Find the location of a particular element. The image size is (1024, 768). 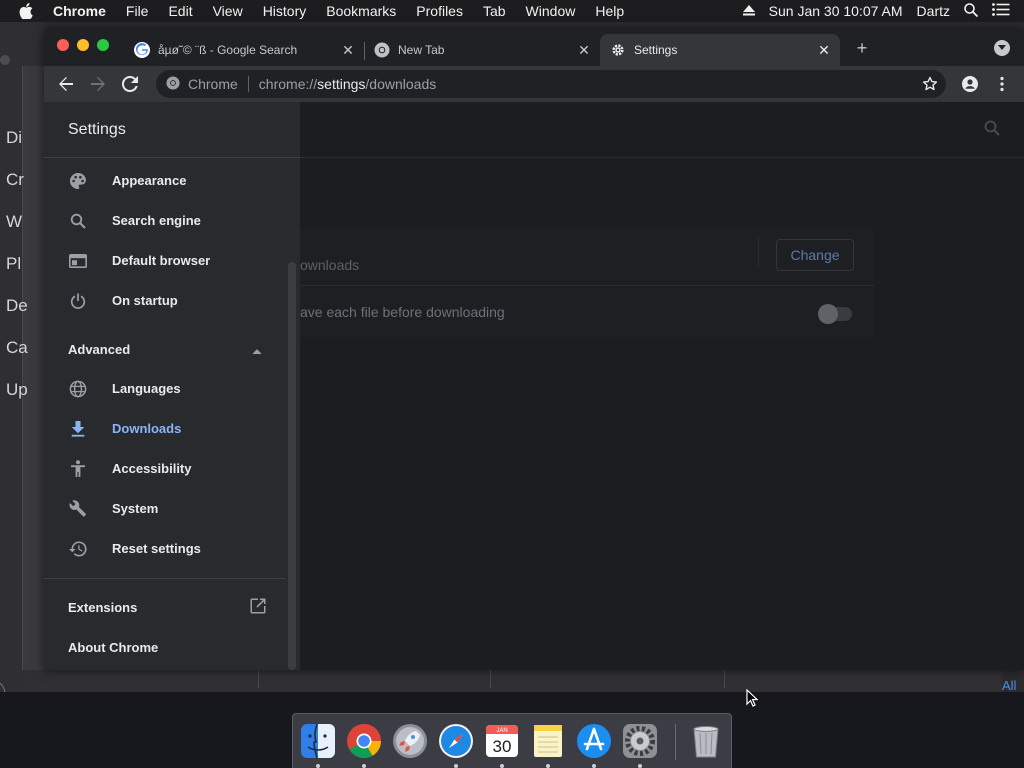

omnibox-separator is located at coordinates (248, 84).